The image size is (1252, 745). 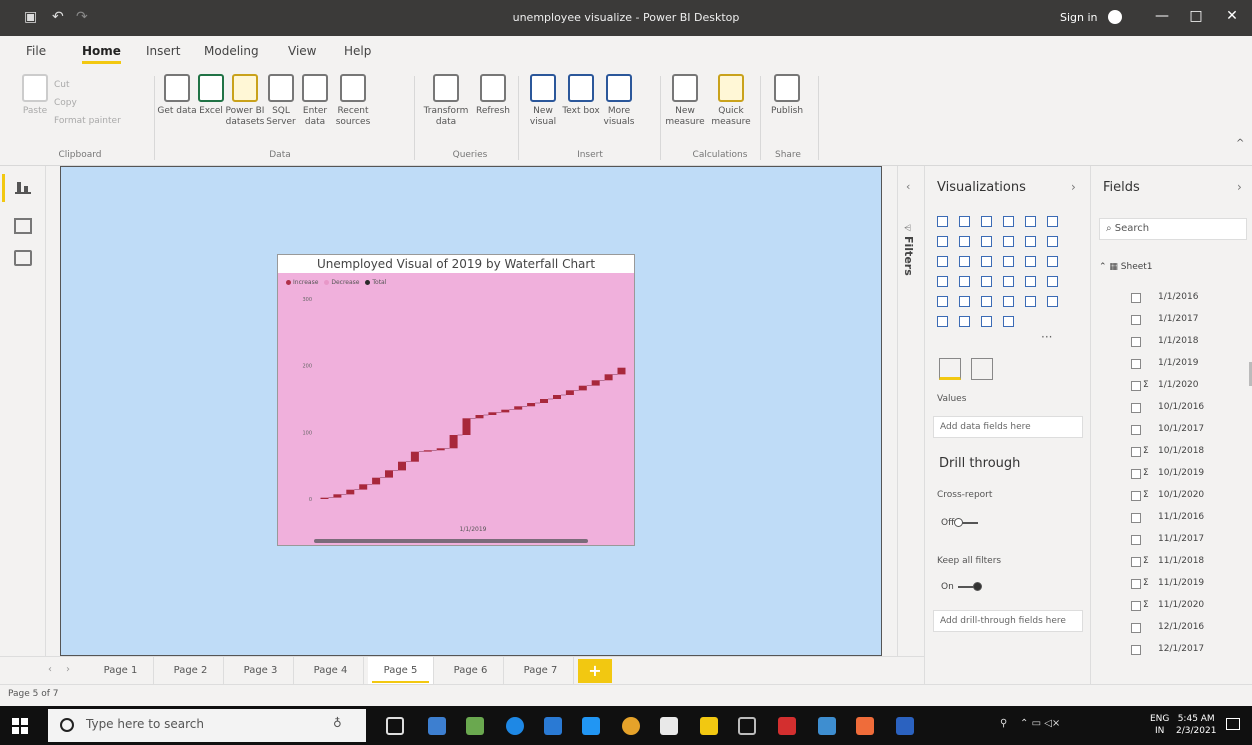 What do you see at coordinates (1030, 723) in the screenshot?
I see `system-tray-icons: ⚲ ⌃ ▭ ◁×` at bounding box center [1030, 723].